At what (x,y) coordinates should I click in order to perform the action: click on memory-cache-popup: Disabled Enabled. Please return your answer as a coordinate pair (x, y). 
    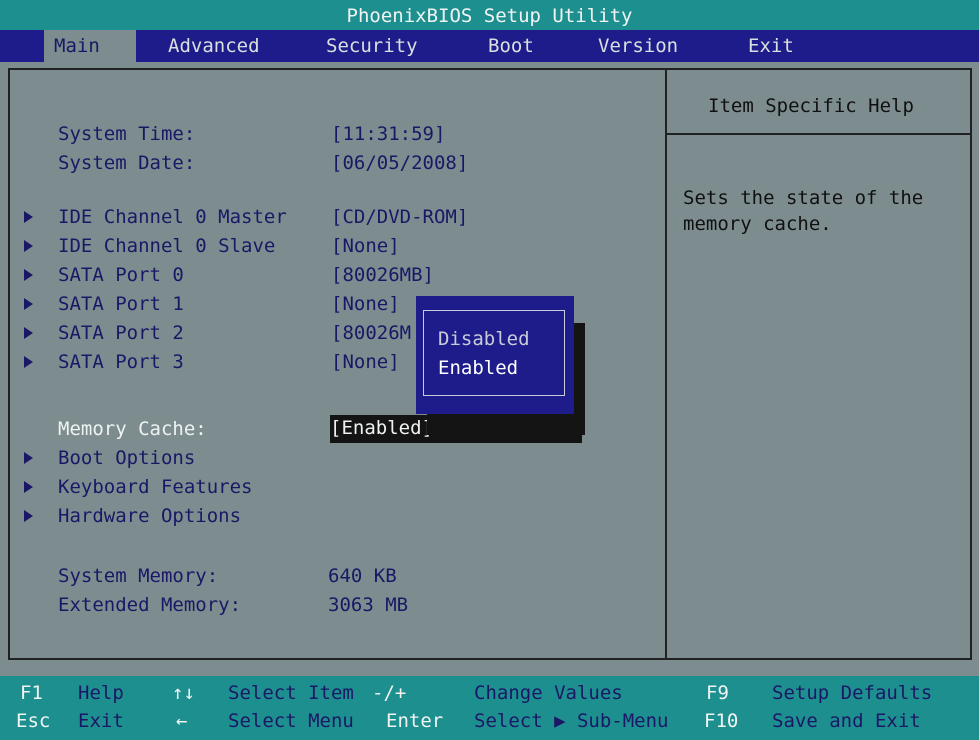
    Looking at the image, I should click on (495, 355).